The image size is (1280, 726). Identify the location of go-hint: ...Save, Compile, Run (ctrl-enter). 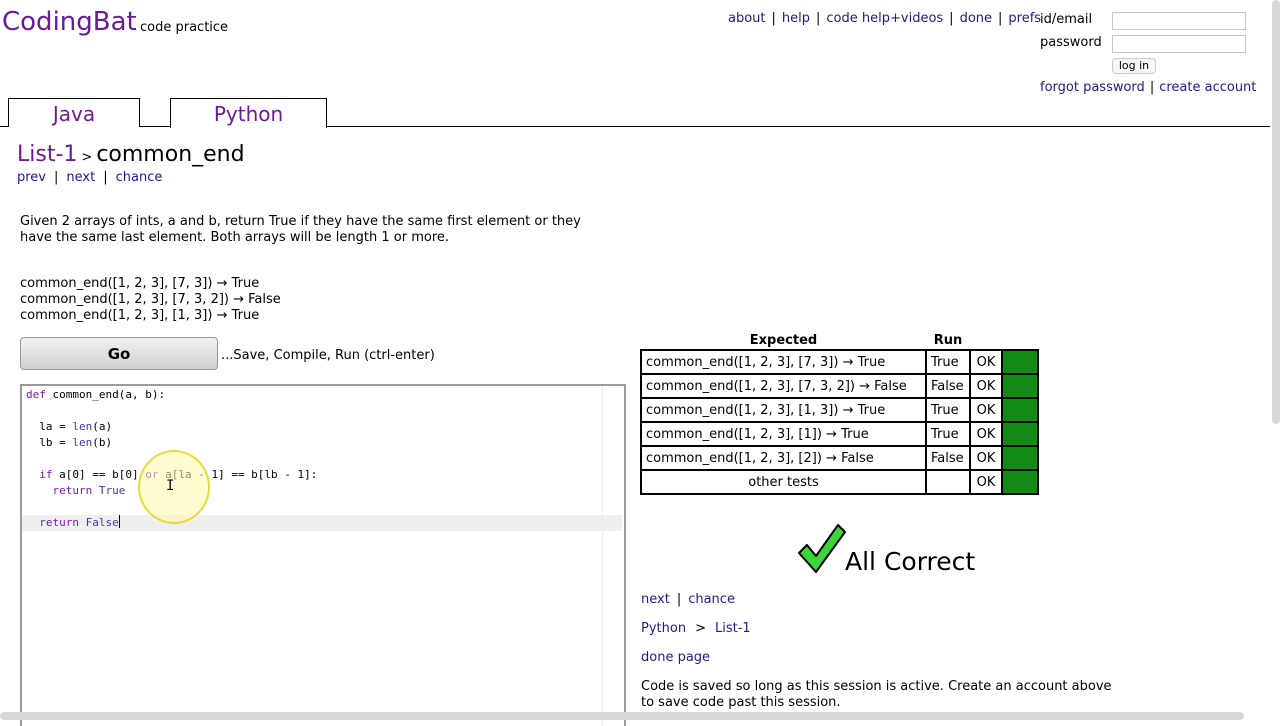
(328, 355).